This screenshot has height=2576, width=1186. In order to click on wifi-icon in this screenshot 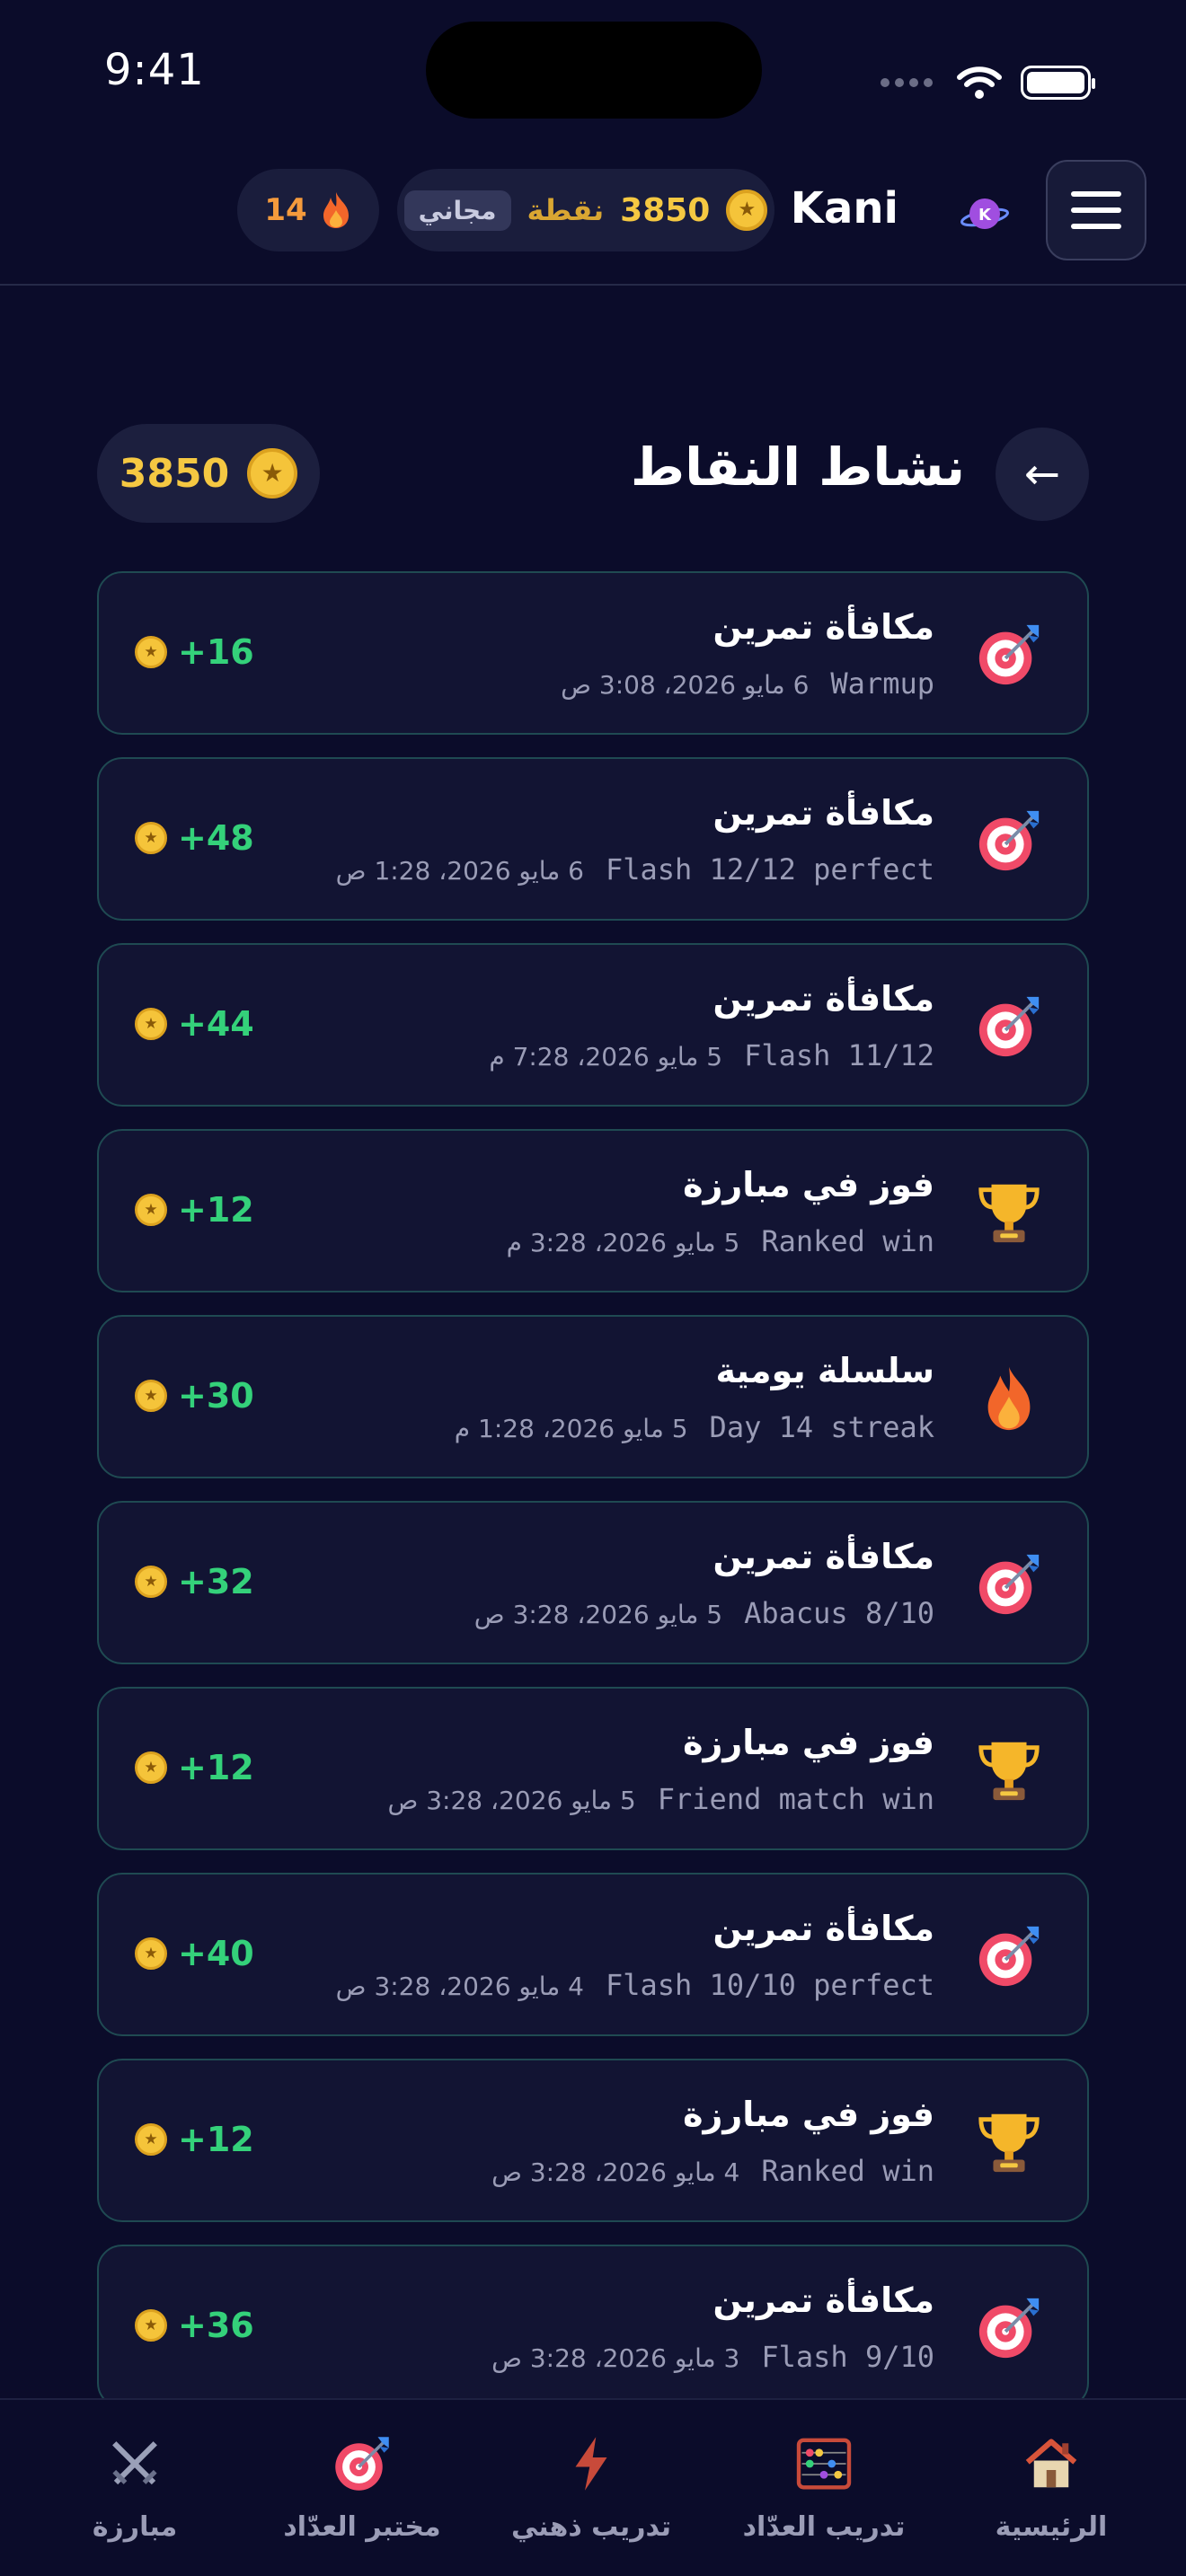, I will do `click(980, 82)`.